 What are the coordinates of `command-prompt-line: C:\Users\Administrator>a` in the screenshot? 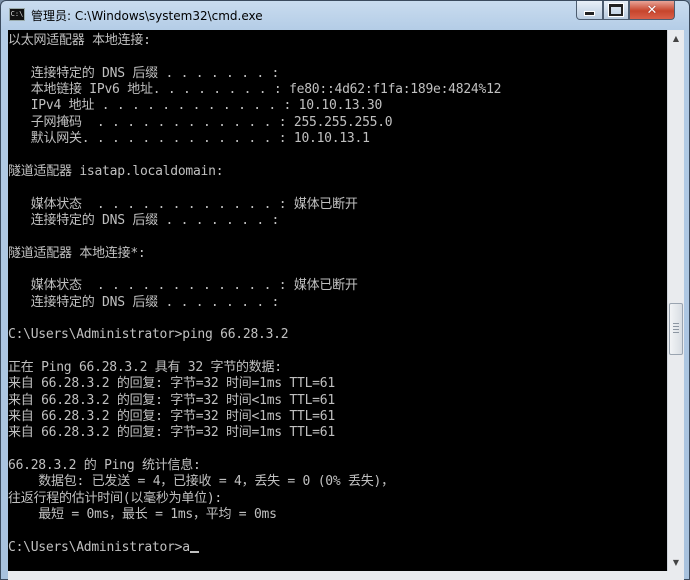 It's located at (103, 548).